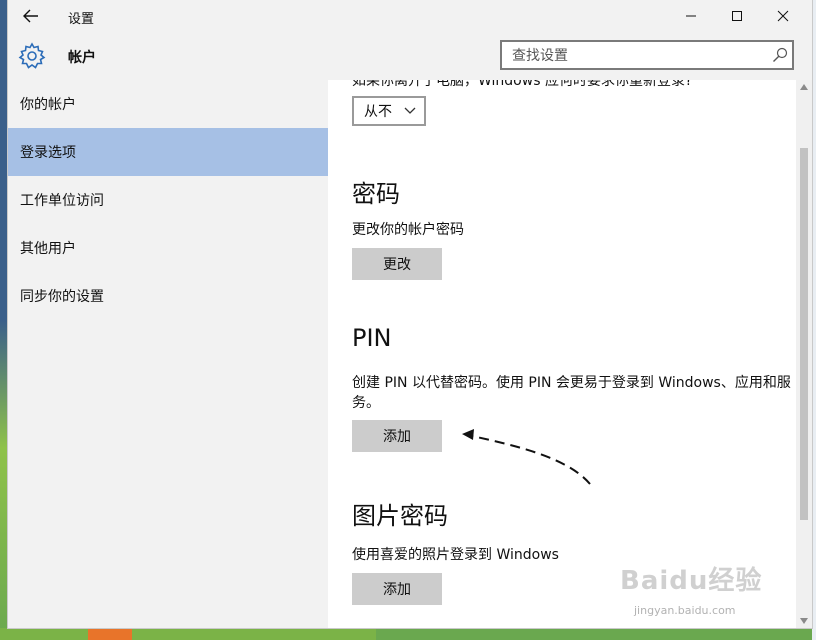  I want to click on desktop-taskbar-fragment, so click(188, 634).